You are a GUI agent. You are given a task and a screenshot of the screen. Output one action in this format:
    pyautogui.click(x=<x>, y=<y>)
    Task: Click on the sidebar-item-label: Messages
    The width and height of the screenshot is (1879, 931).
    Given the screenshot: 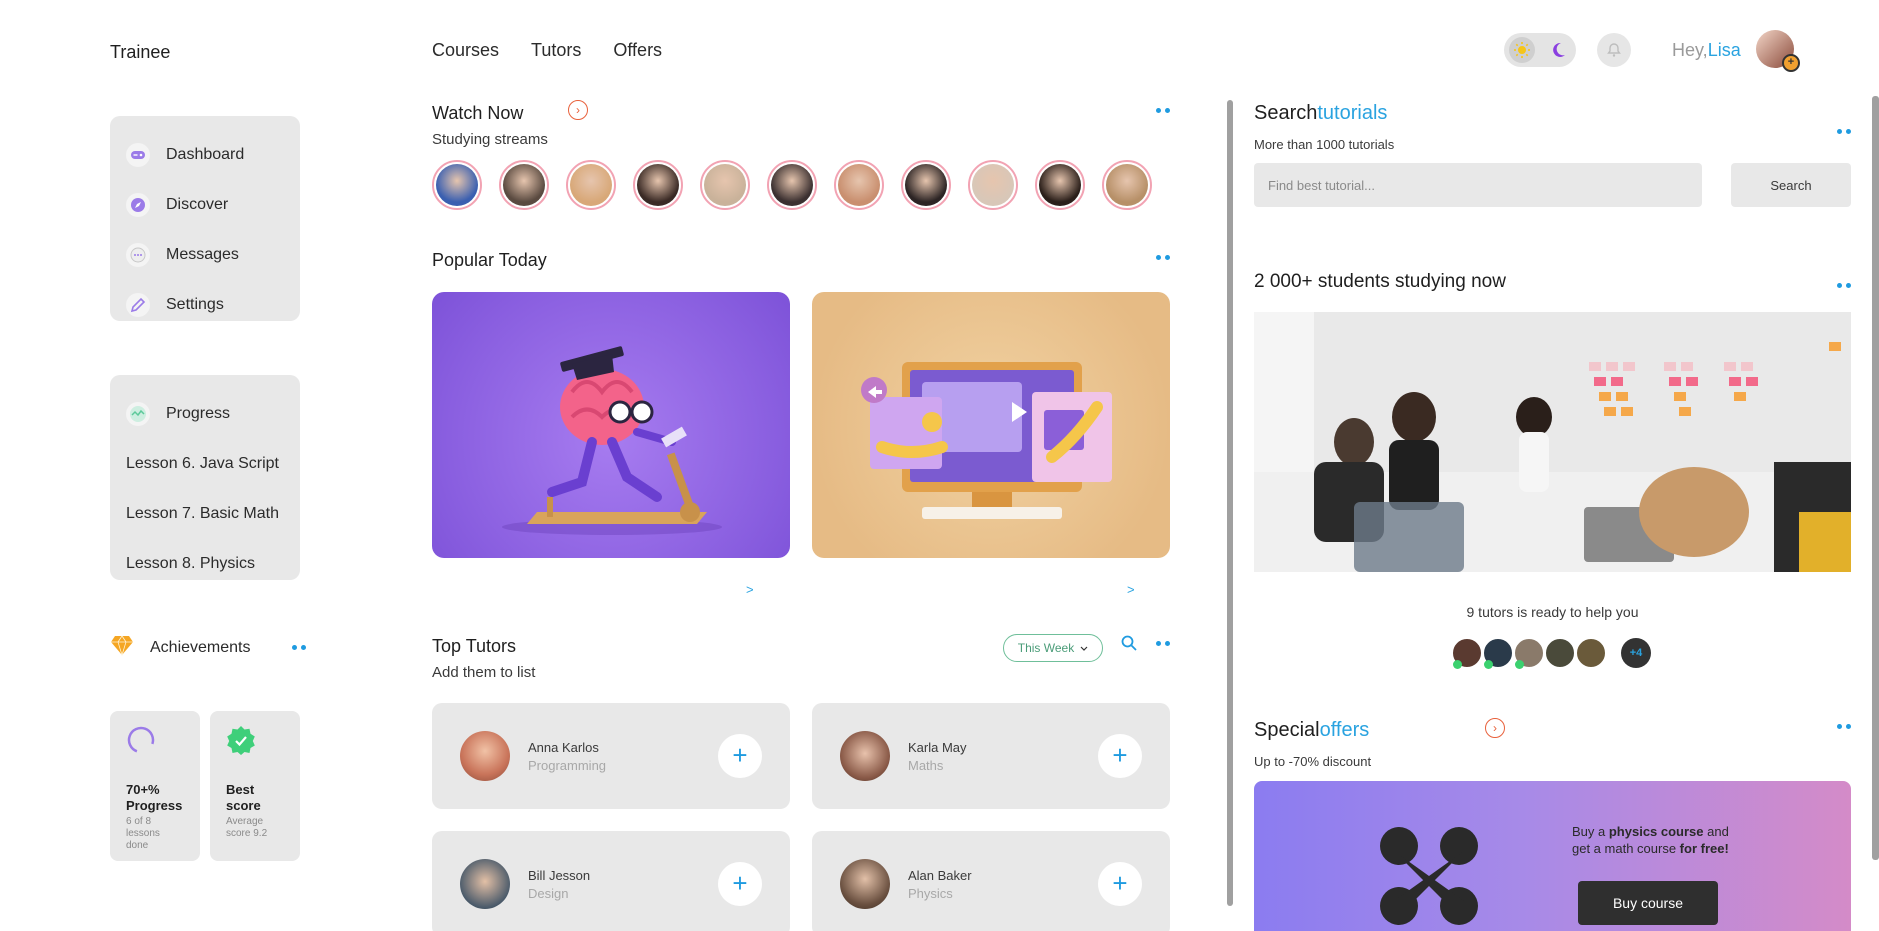 What is the action you would take?
    pyautogui.click(x=202, y=254)
    